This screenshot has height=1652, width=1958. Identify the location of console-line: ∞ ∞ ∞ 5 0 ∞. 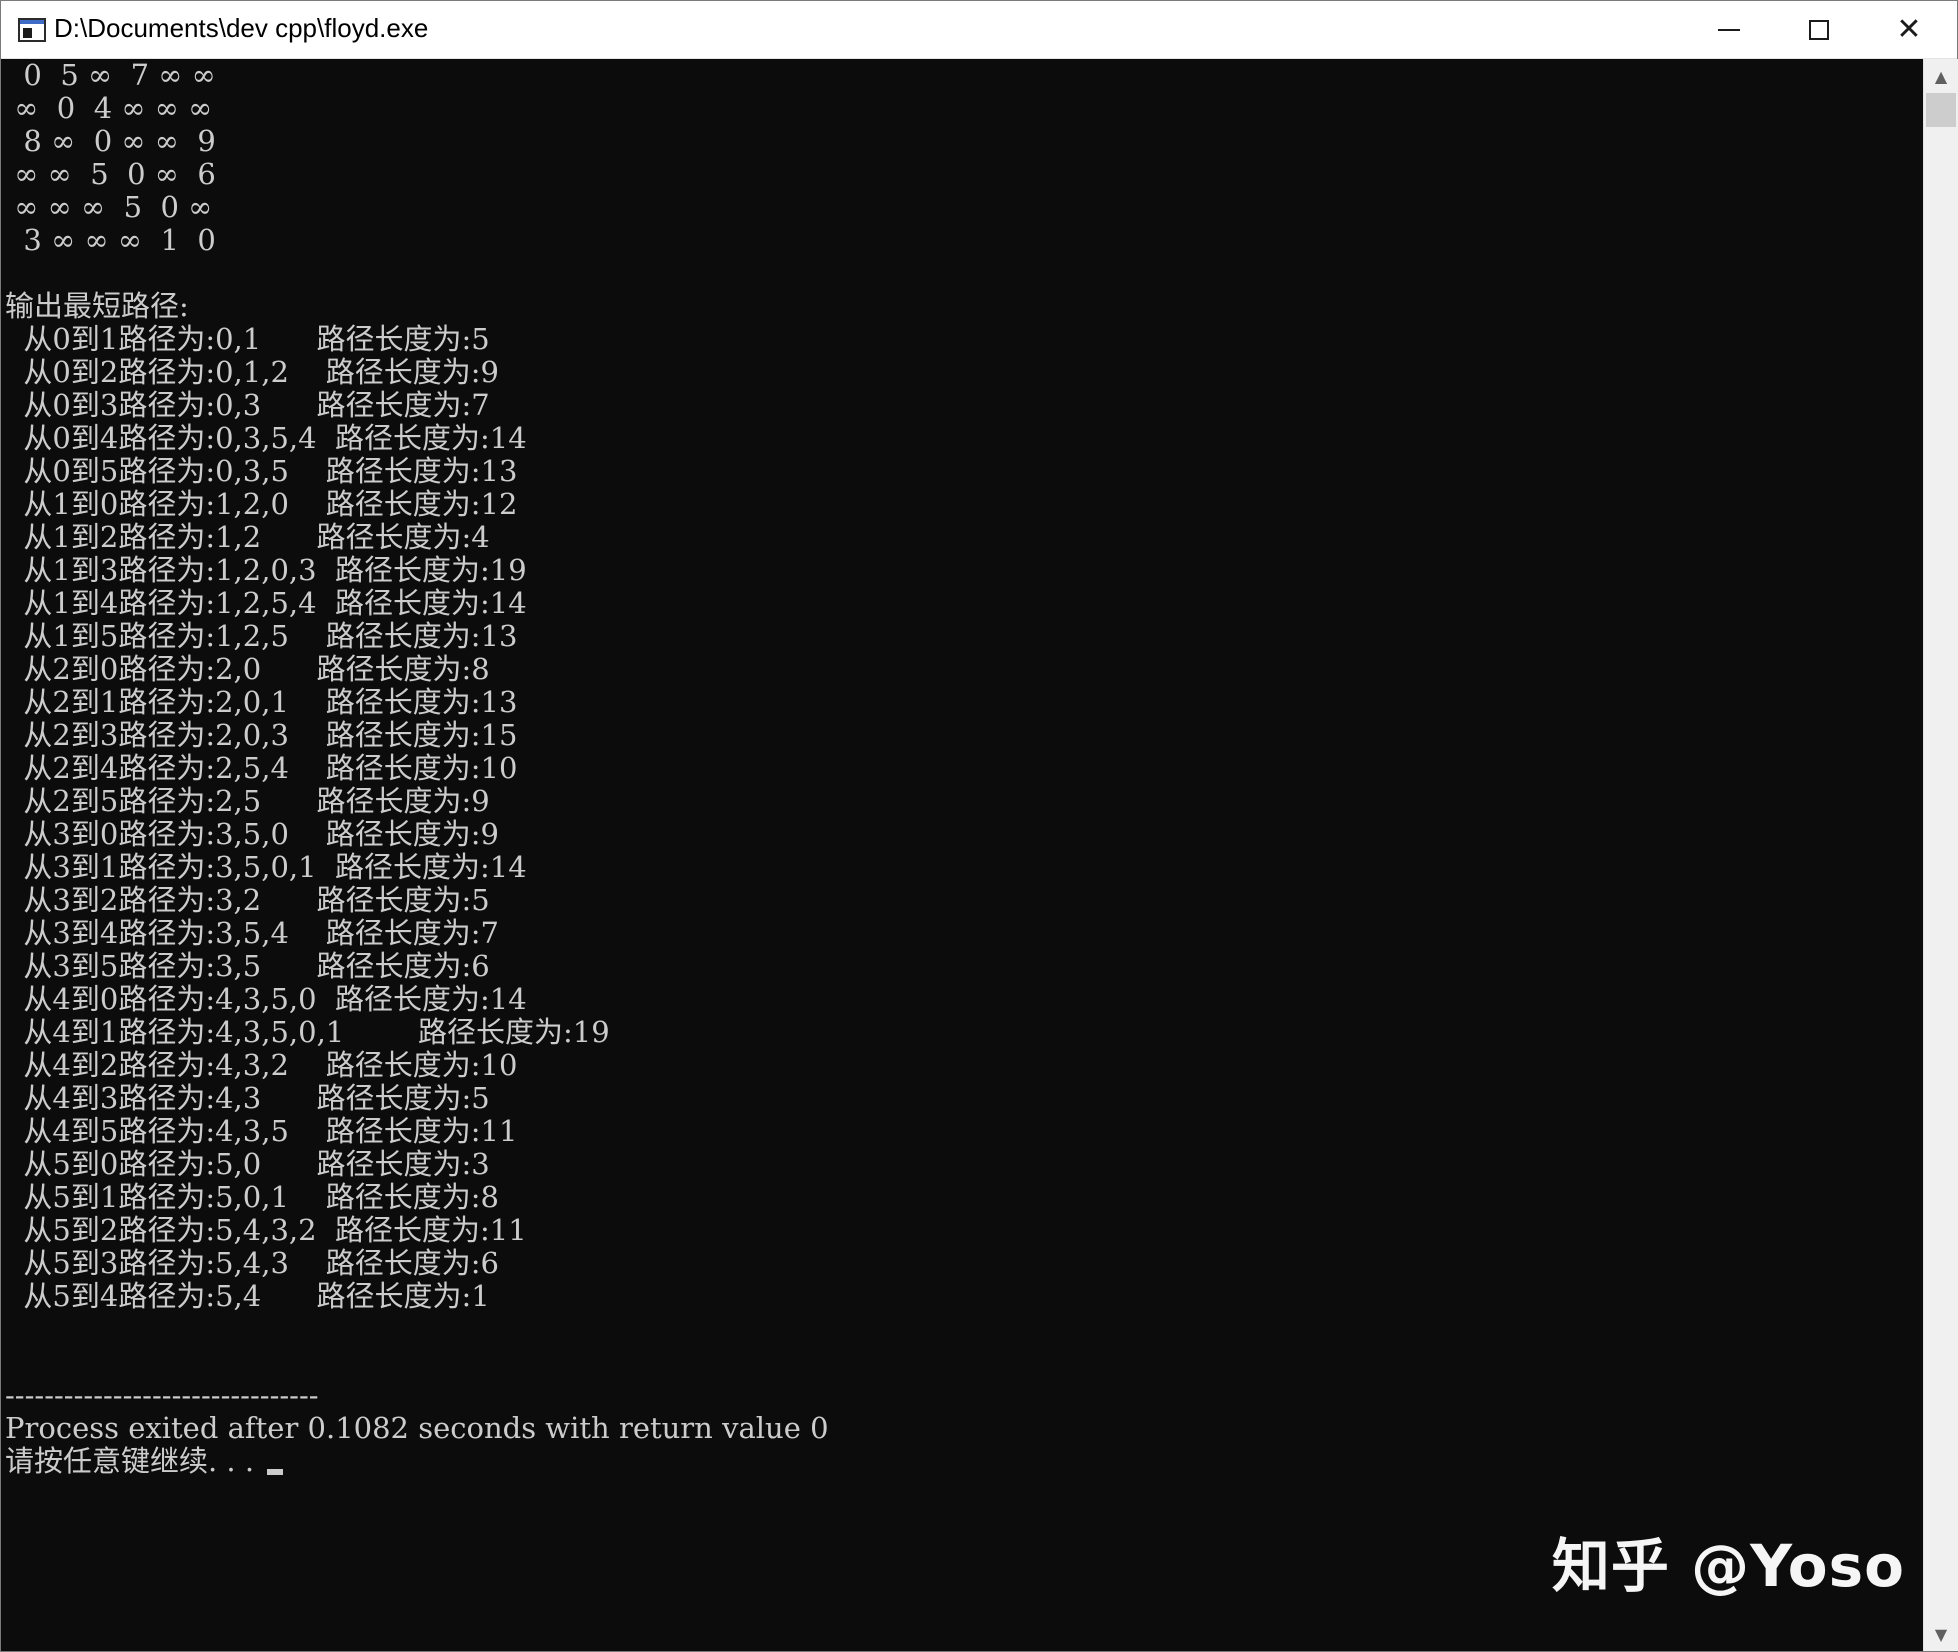
(109, 207).